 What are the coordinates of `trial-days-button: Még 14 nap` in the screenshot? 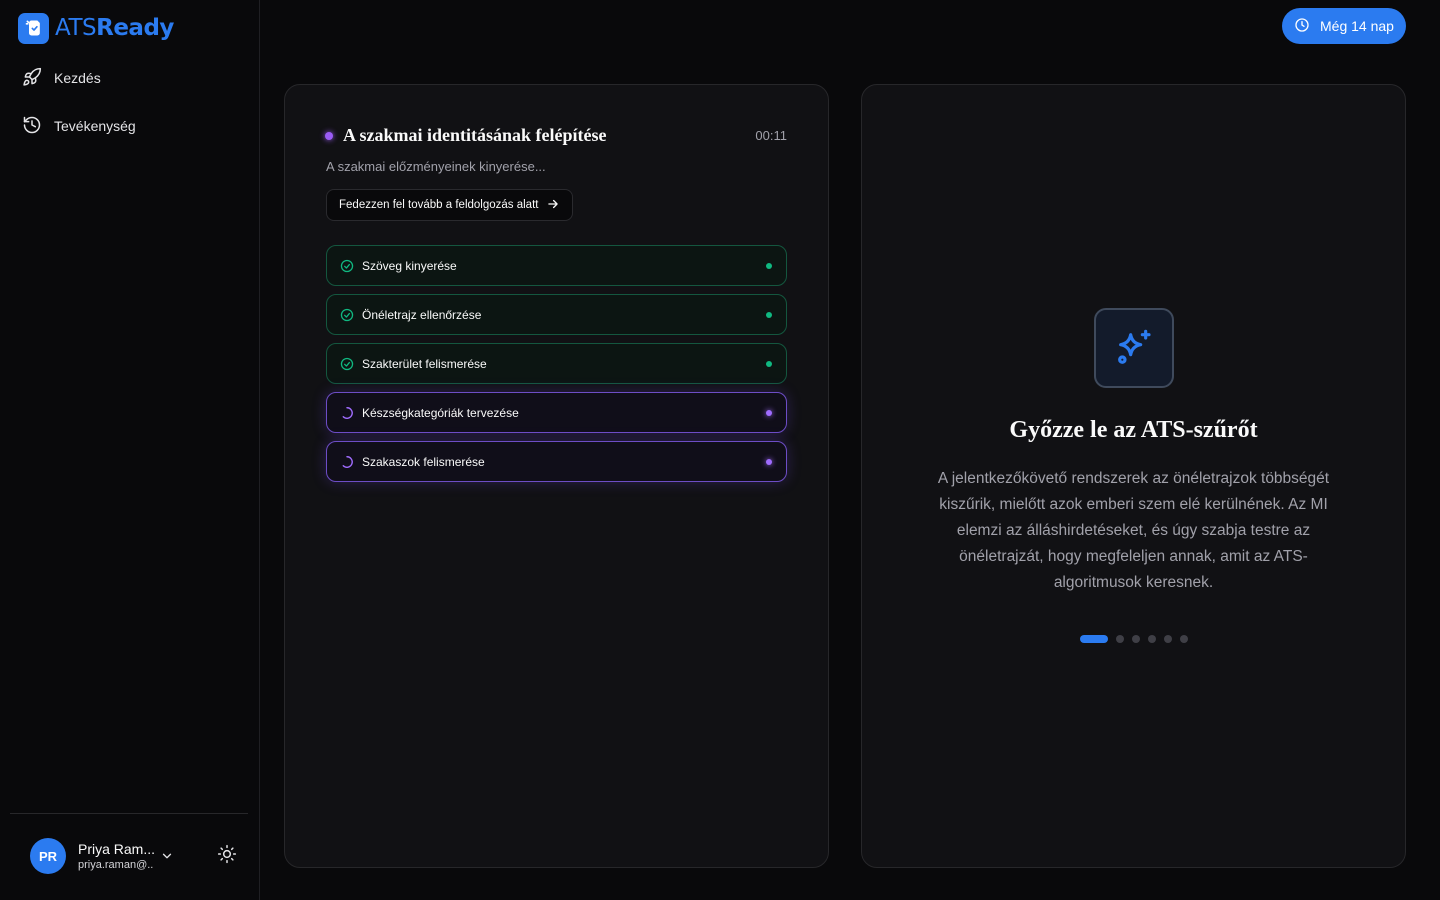 It's located at (1344, 26).